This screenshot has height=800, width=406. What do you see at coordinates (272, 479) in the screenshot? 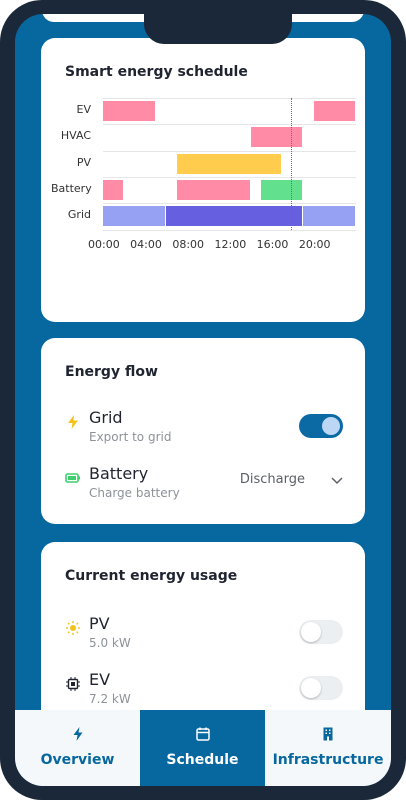
I see `battery-mode-select: Discharge` at bounding box center [272, 479].